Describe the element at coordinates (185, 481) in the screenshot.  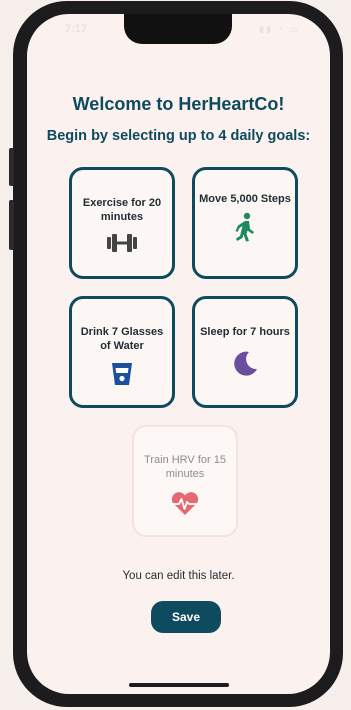
I see `goal-card-hrv: Train HRV for 15 minutes` at that location.